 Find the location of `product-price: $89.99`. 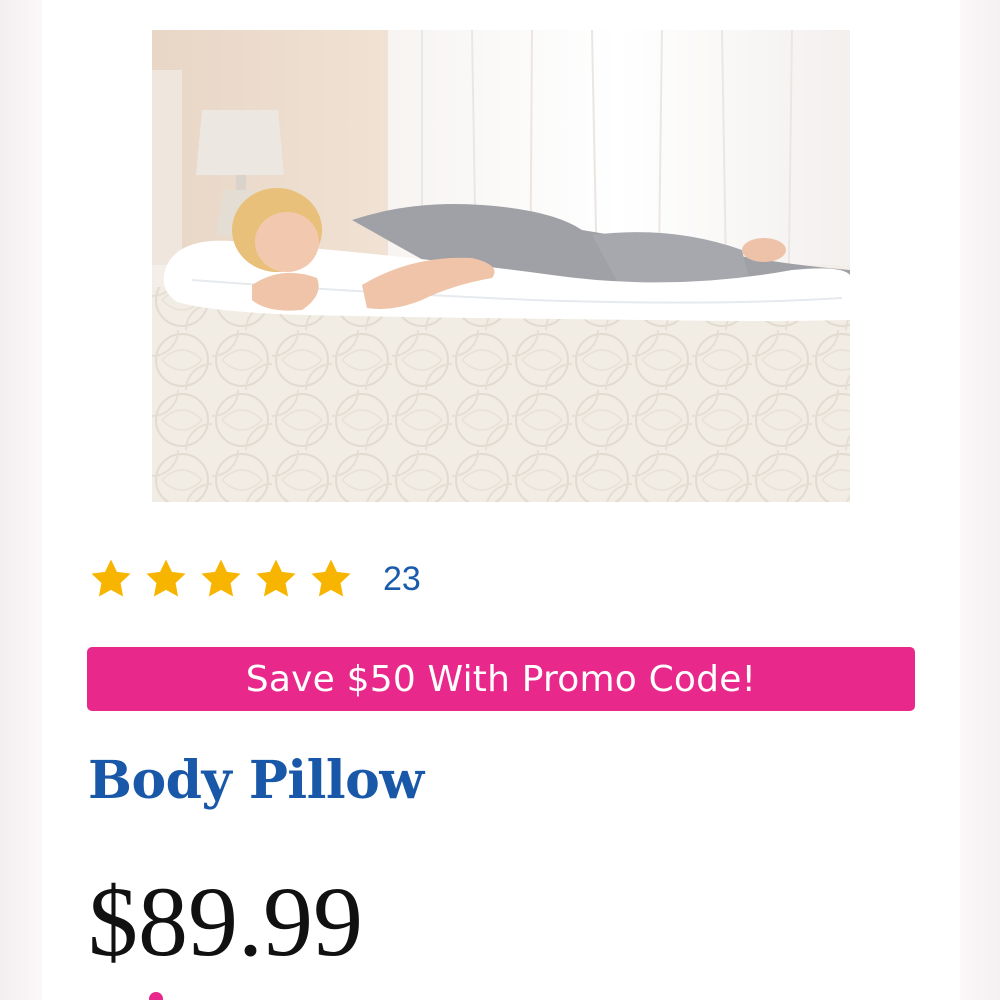

product-price: $89.99 is located at coordinates (225, 921).